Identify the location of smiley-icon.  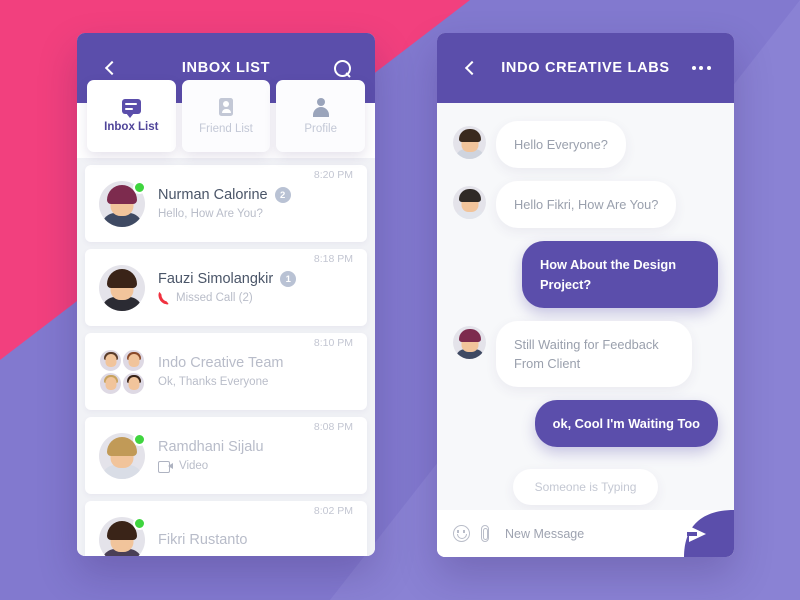
(461, 533).